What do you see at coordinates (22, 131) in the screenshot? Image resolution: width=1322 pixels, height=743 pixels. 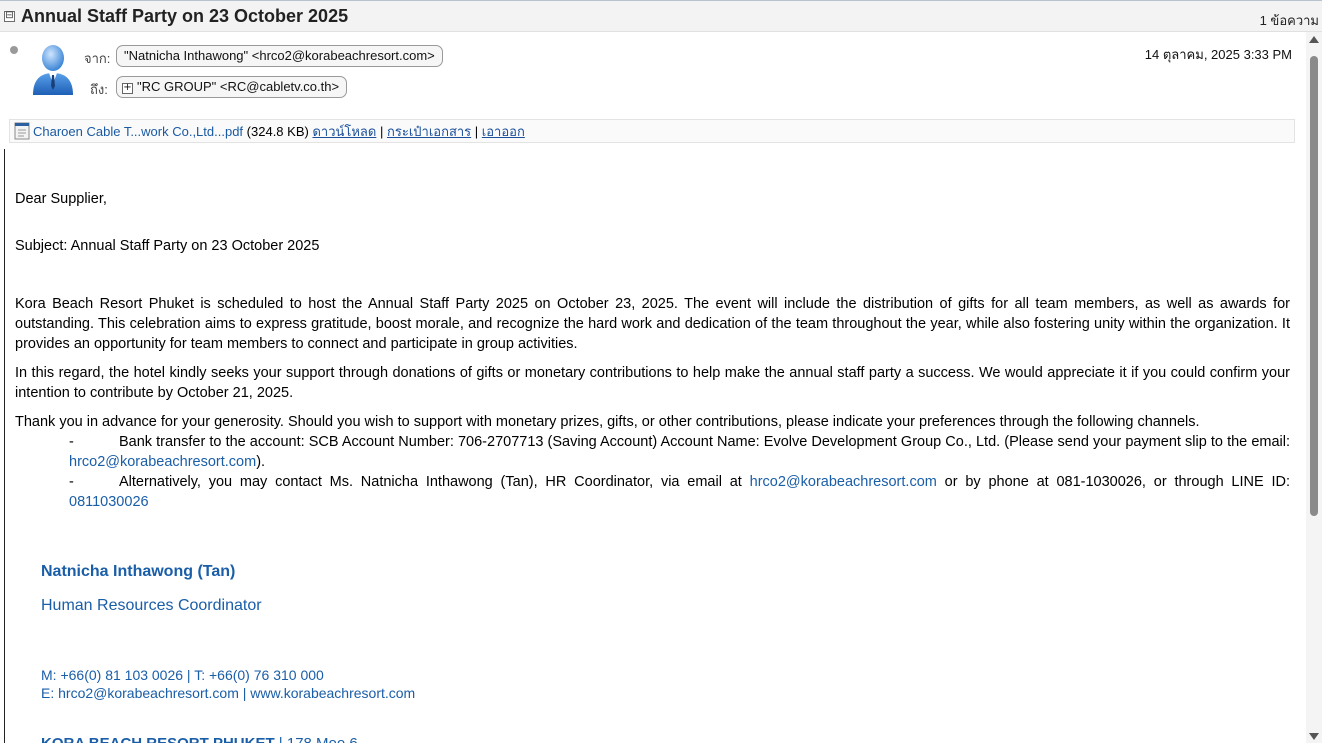 I see `document-icon` at bounding box center [22, 131].